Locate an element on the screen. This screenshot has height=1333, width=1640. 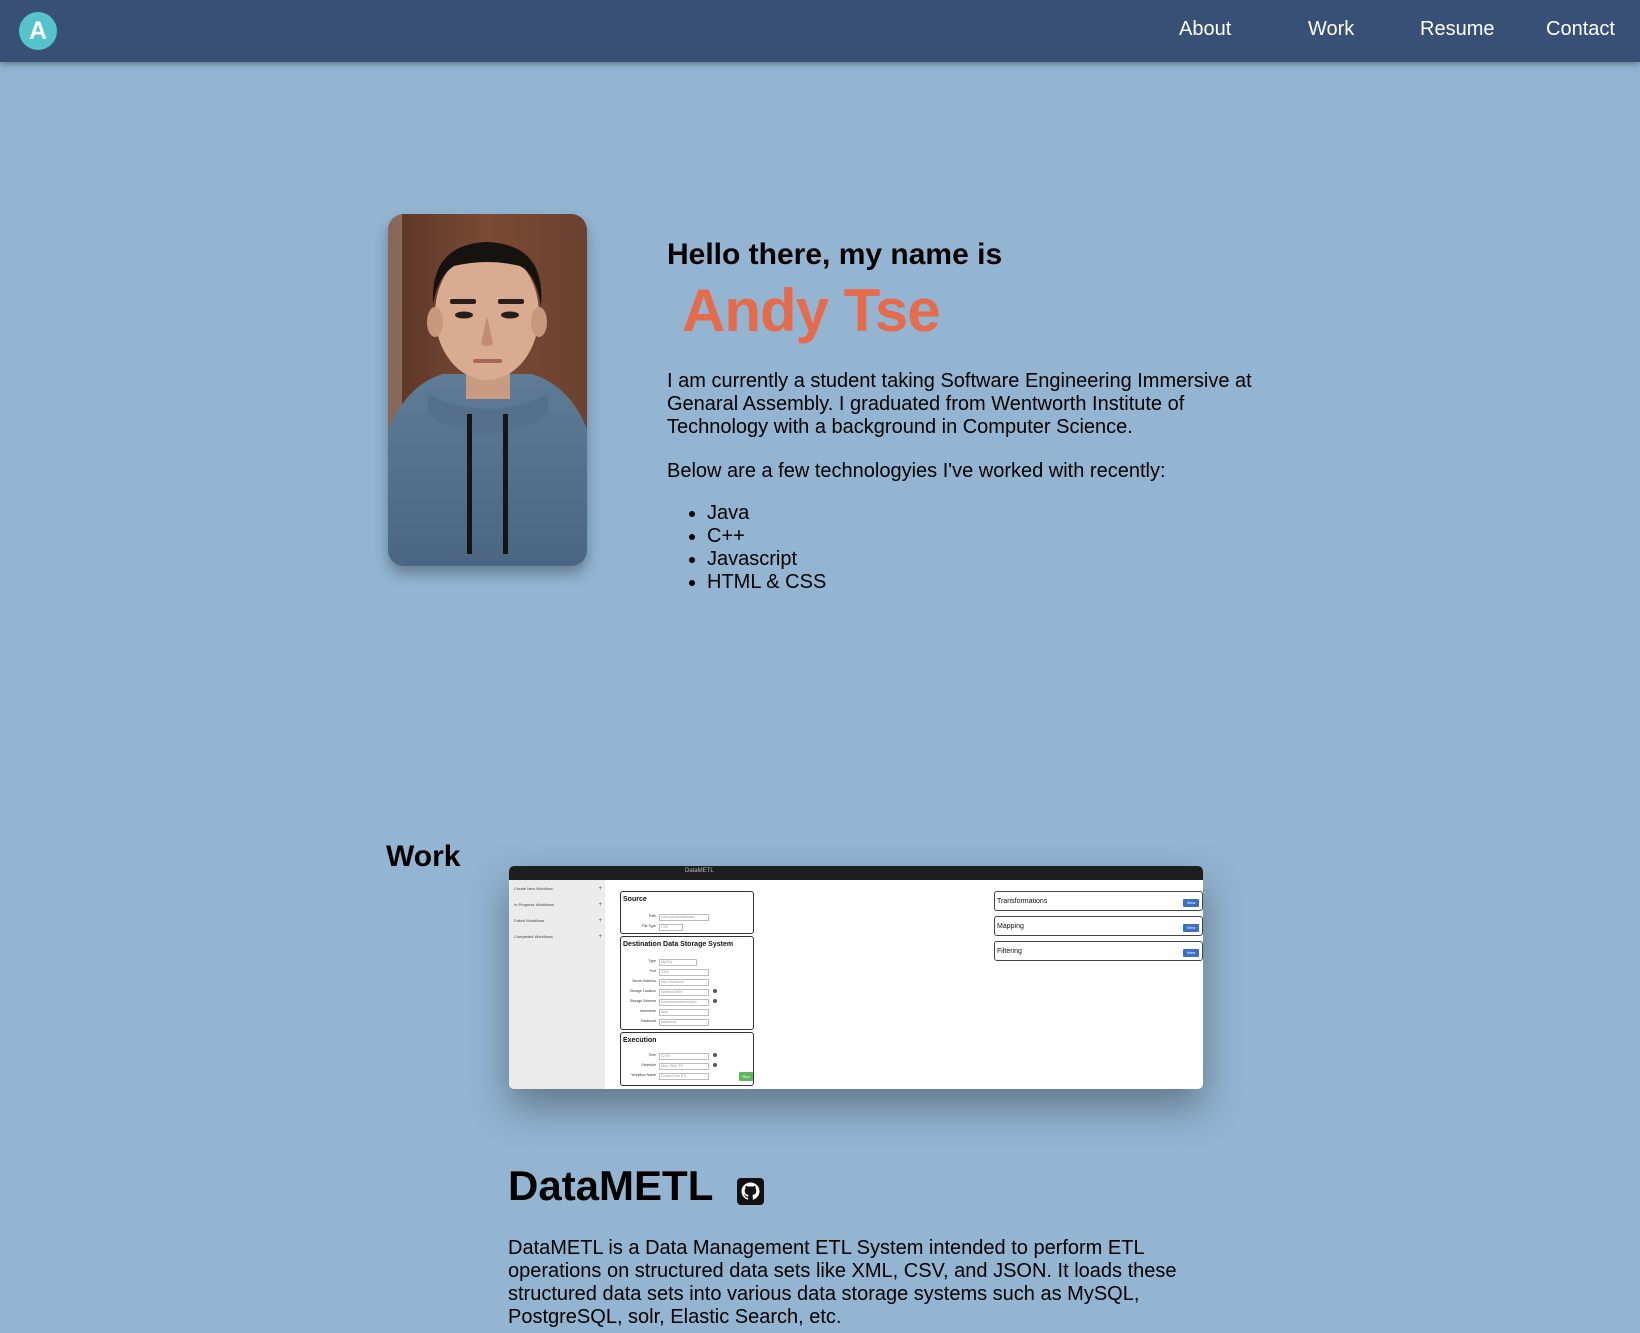
nav-link-about: About is located at coordinates (1205, 29).